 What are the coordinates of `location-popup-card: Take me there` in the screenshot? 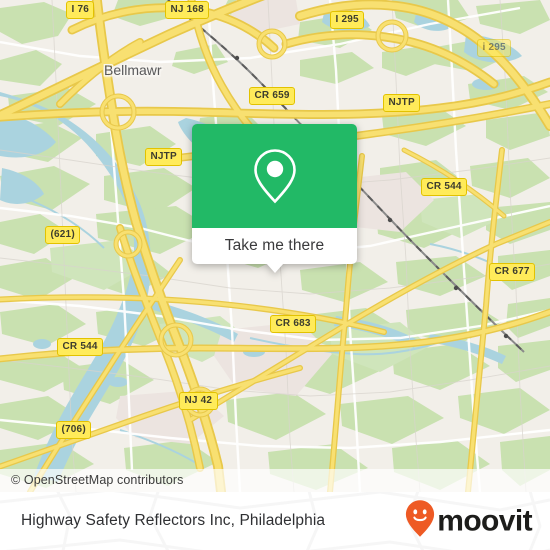 It's located at (274, 198).